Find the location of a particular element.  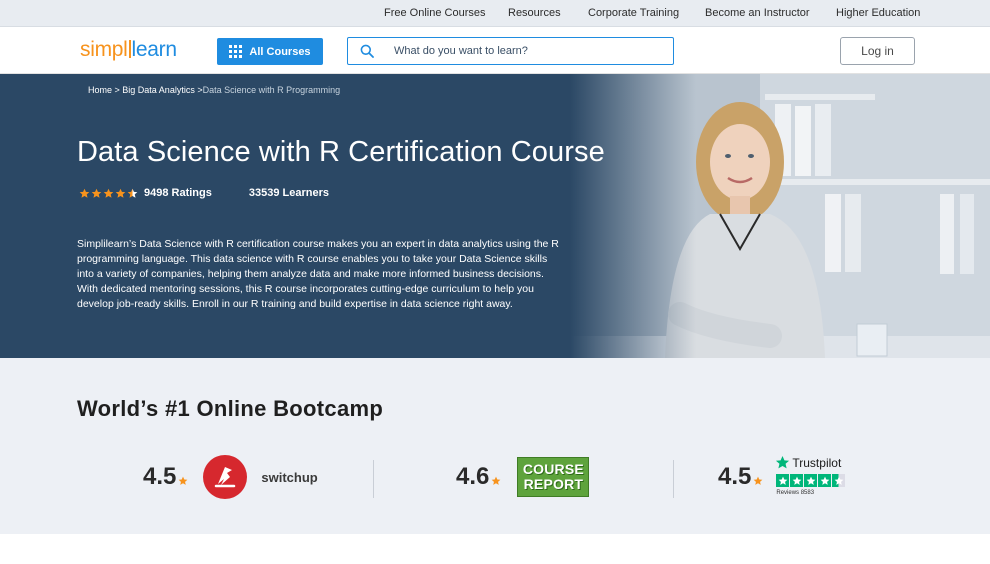

nav-free-online-courses: Free Online Courses is located at coordinates (435, 13).